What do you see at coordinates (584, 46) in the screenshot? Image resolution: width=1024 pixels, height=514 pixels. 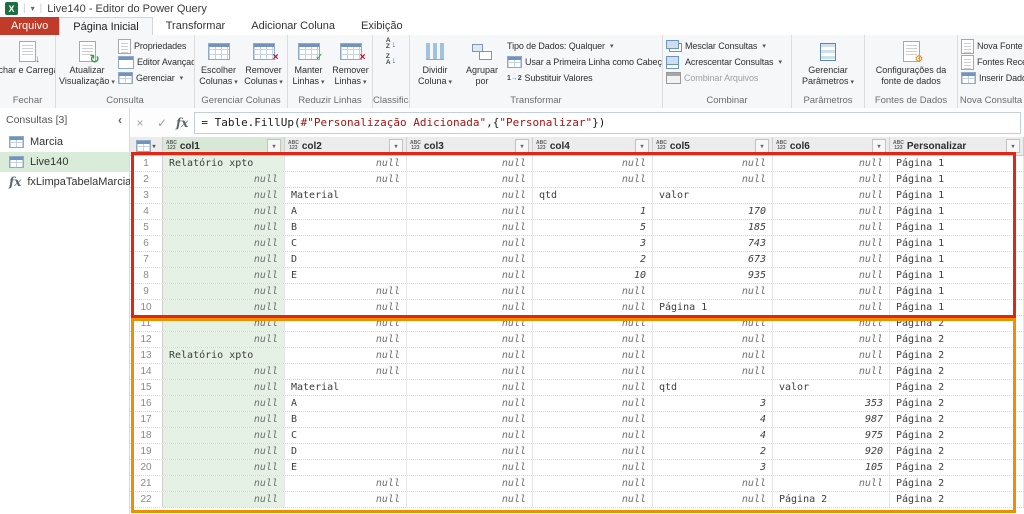 I see `tipo-de-dados-button: Tipo de Dados: Qualquer ▾` at bounding box center [584, 46].